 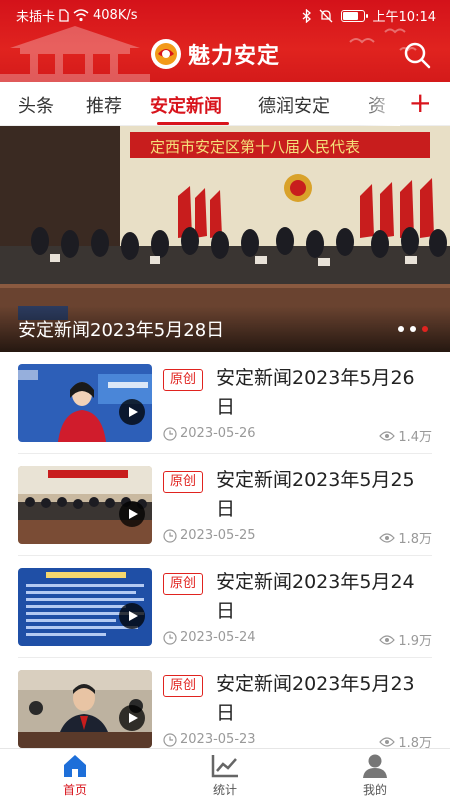 I want to click on news-date: 2023-05-23, so click(x=209, y=739).